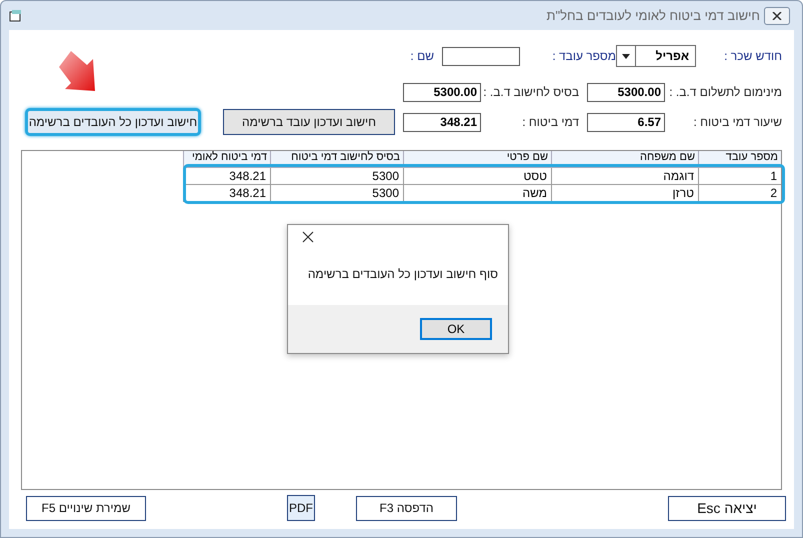 This screenshot has width=803, height=538. Describe the element at coordinates (624, 176) in the screenshot. I see `table-cell: דוגמה` at that location.